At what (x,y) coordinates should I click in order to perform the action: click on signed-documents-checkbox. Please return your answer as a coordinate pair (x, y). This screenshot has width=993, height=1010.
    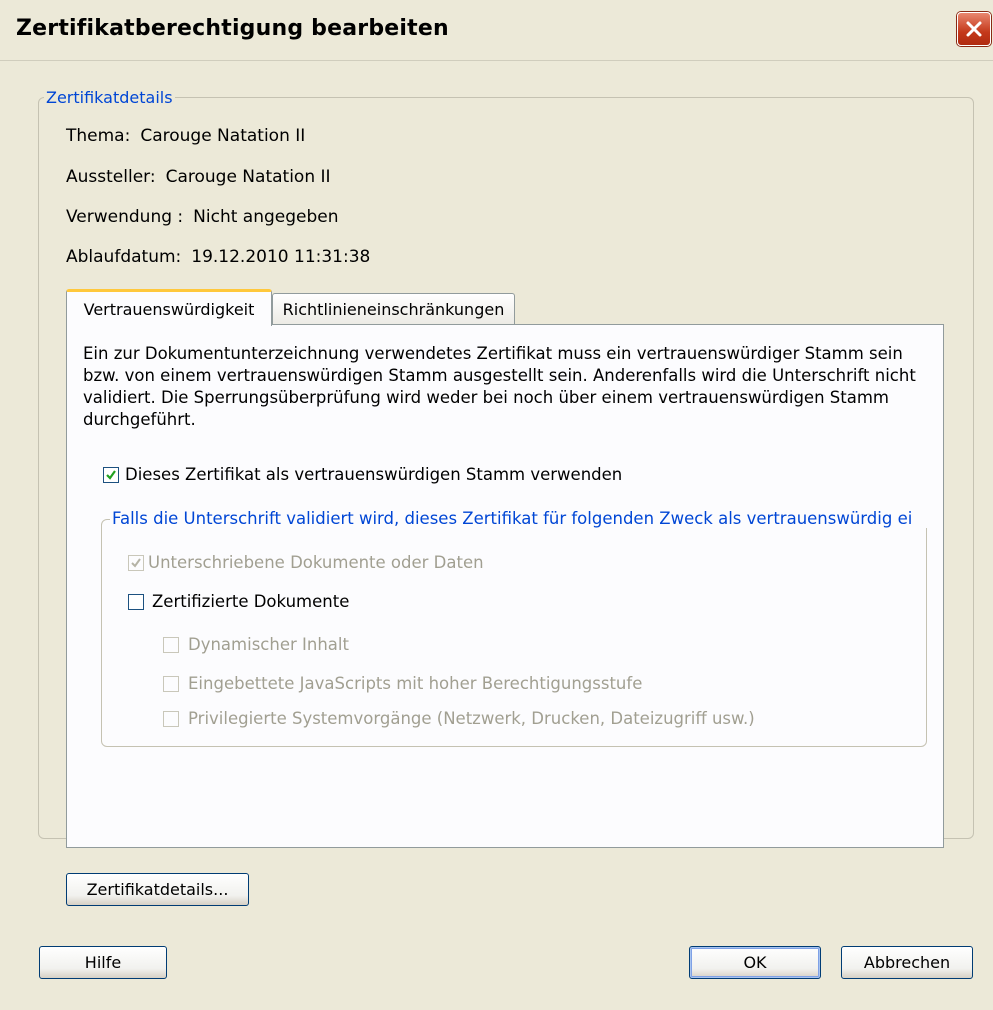
    Looking at the image, I should click on (136, 563).